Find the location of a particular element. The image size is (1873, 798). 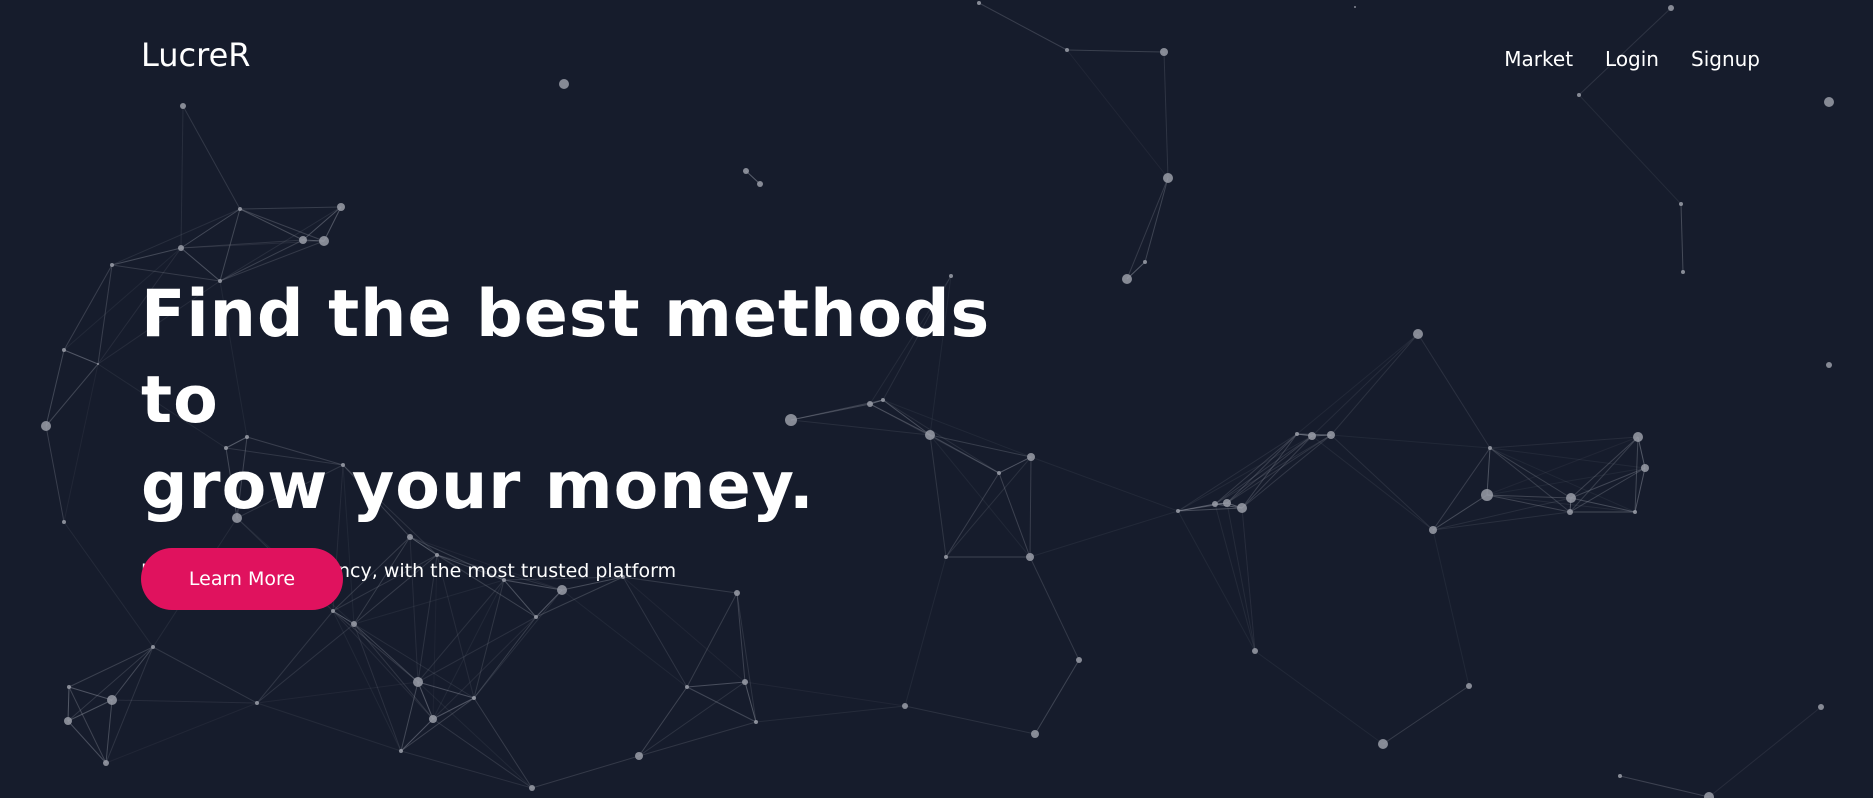

nav-link-login: Login is located at coordinates (1632, 59).